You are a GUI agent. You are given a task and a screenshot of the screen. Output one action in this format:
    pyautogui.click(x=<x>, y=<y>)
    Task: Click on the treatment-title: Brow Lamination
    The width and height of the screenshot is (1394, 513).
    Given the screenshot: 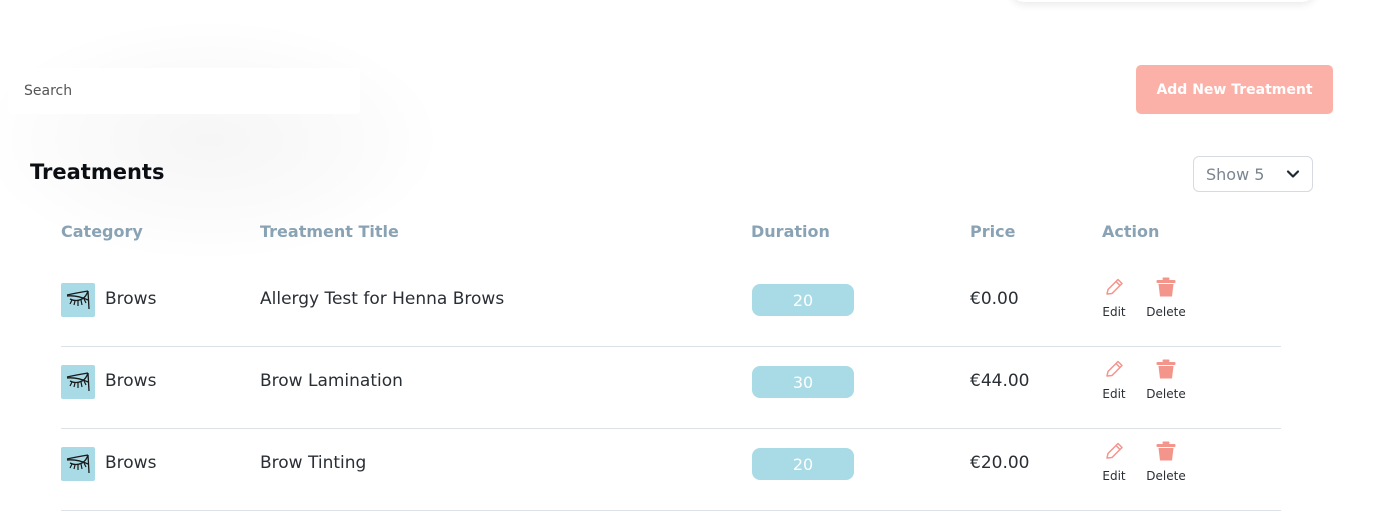 What is the action you would take?
    pyautogui.click(x=331, y=381)
    